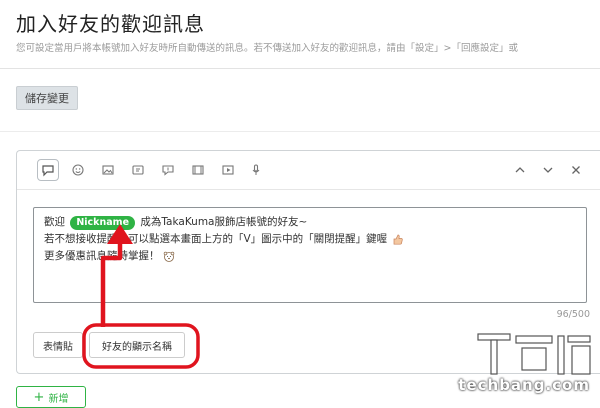 This screenshot has width=600, height=408. I want to click on bear-emoji-icon, so click(169, 256).